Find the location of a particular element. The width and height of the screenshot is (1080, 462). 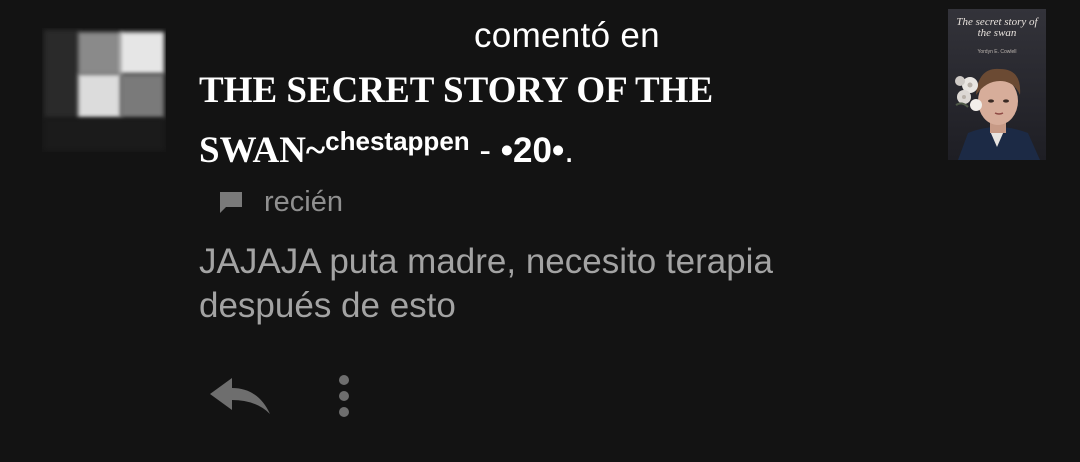

cover-title: The secret story of the swan is located at coordinates (997, 27).